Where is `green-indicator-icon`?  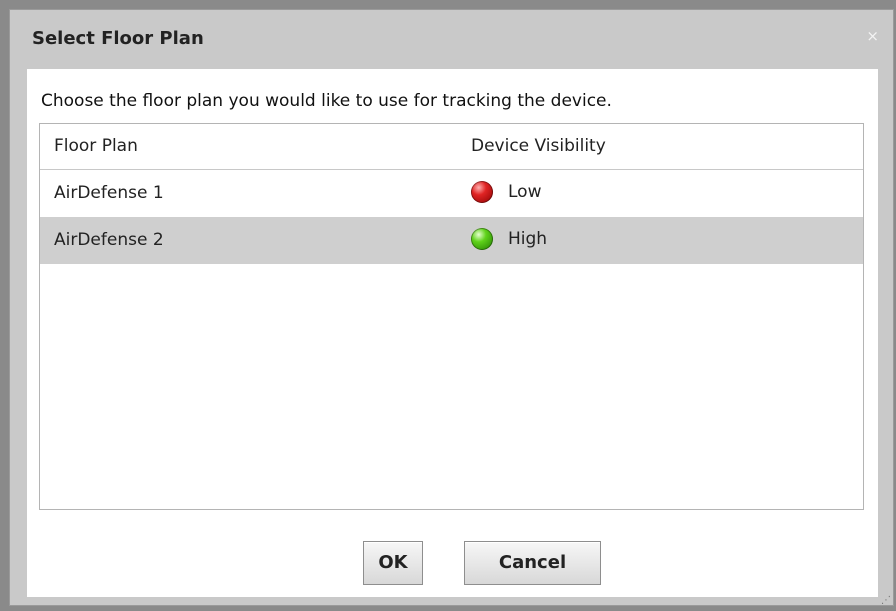
green-indicator-icon is located at coordinates (482, 239).